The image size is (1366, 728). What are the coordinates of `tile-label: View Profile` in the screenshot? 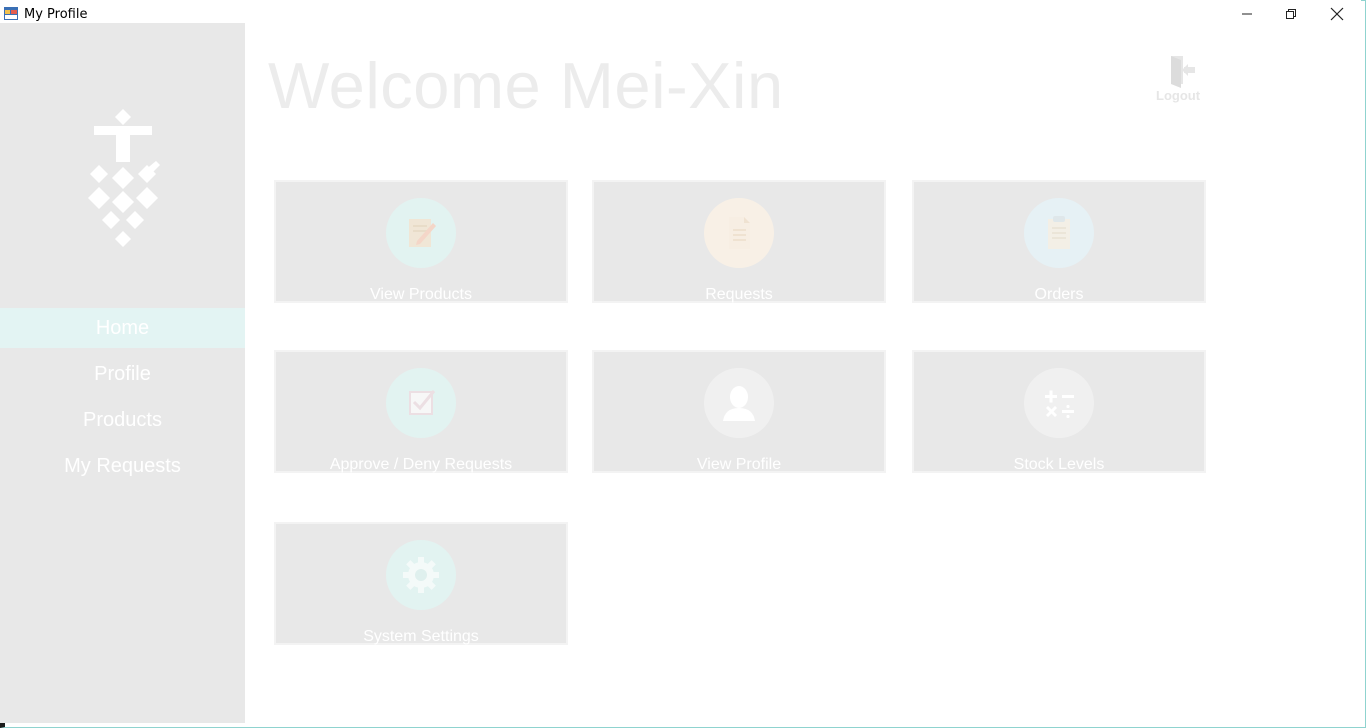 It's located at (739, 464).